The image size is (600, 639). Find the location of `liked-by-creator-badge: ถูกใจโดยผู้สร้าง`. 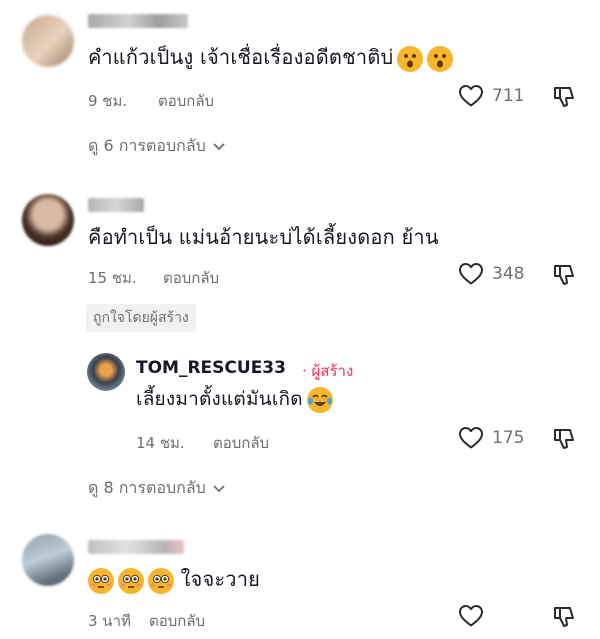

liked-by-creator-badge: ถูกใจโดยผู้สร้าง is located at coordinates (141, 318).